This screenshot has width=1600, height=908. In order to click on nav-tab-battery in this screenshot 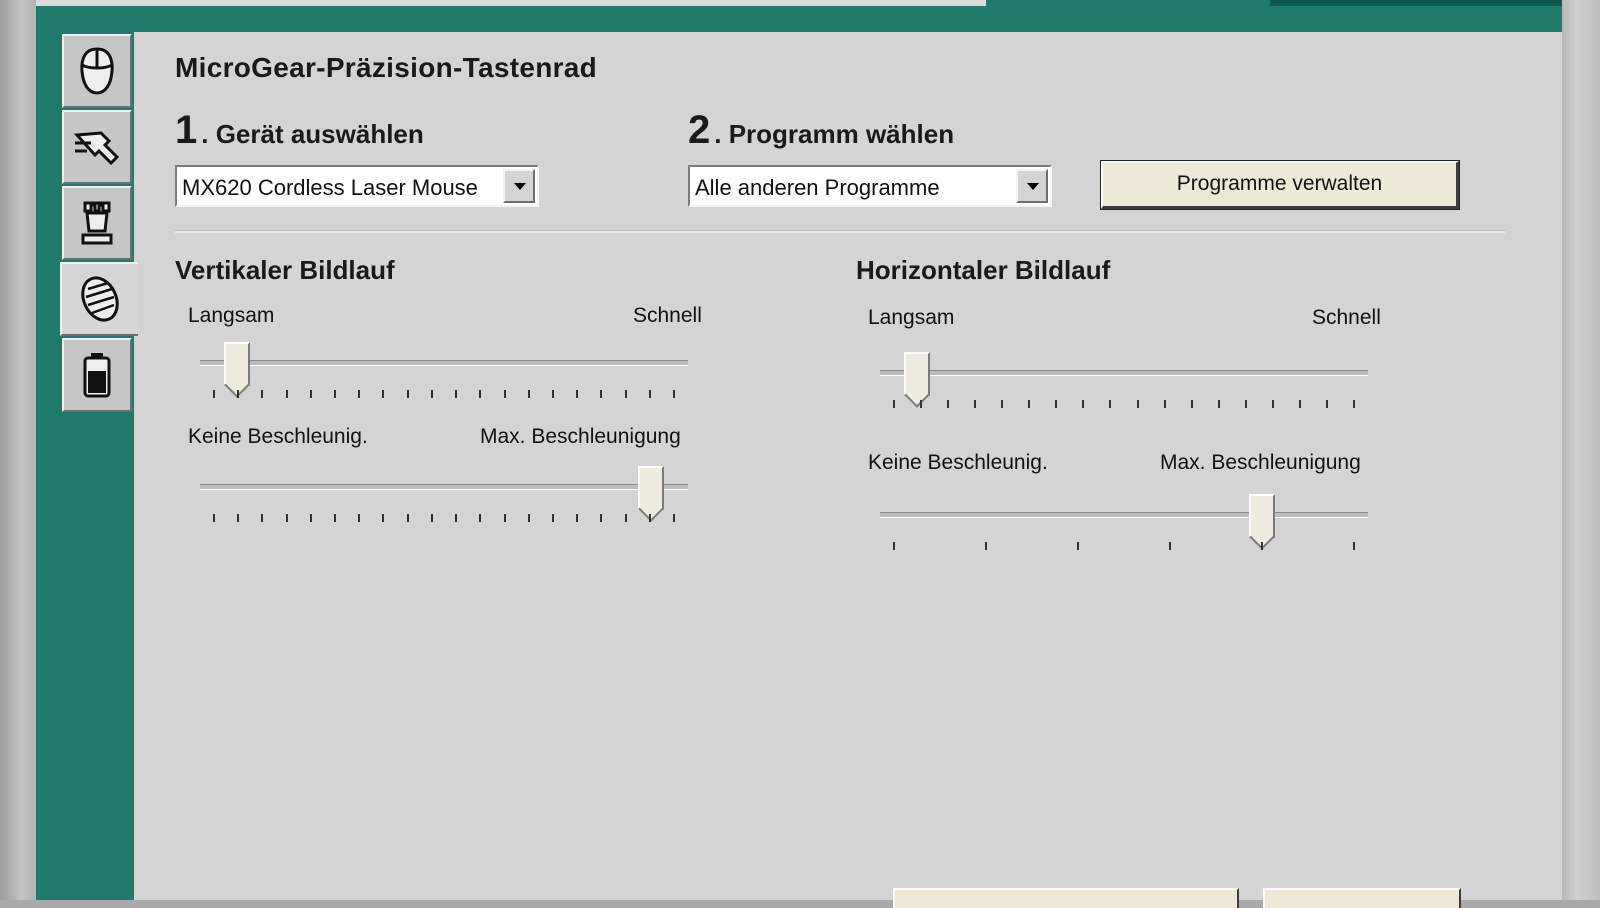, I will do `click(97, 375)`.